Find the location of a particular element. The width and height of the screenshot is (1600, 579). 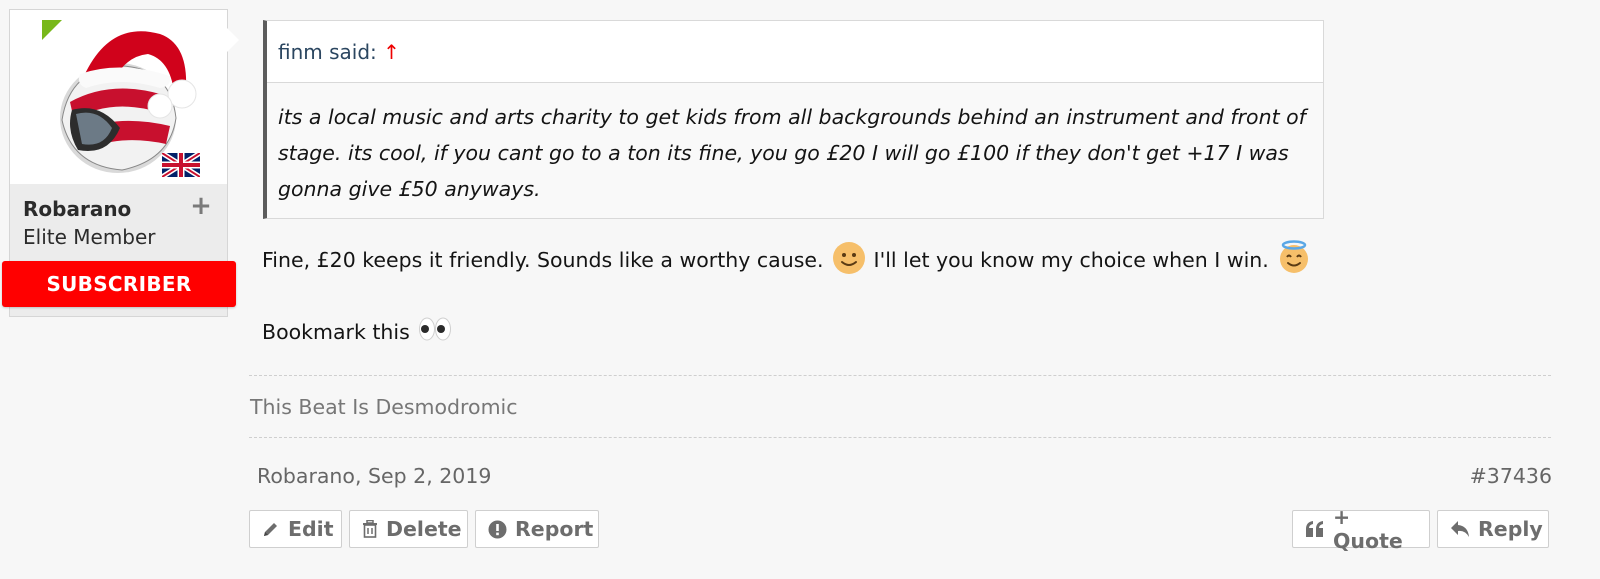

subscriber-badge: SUBSCRIBER is located at coordinates (119, 284).